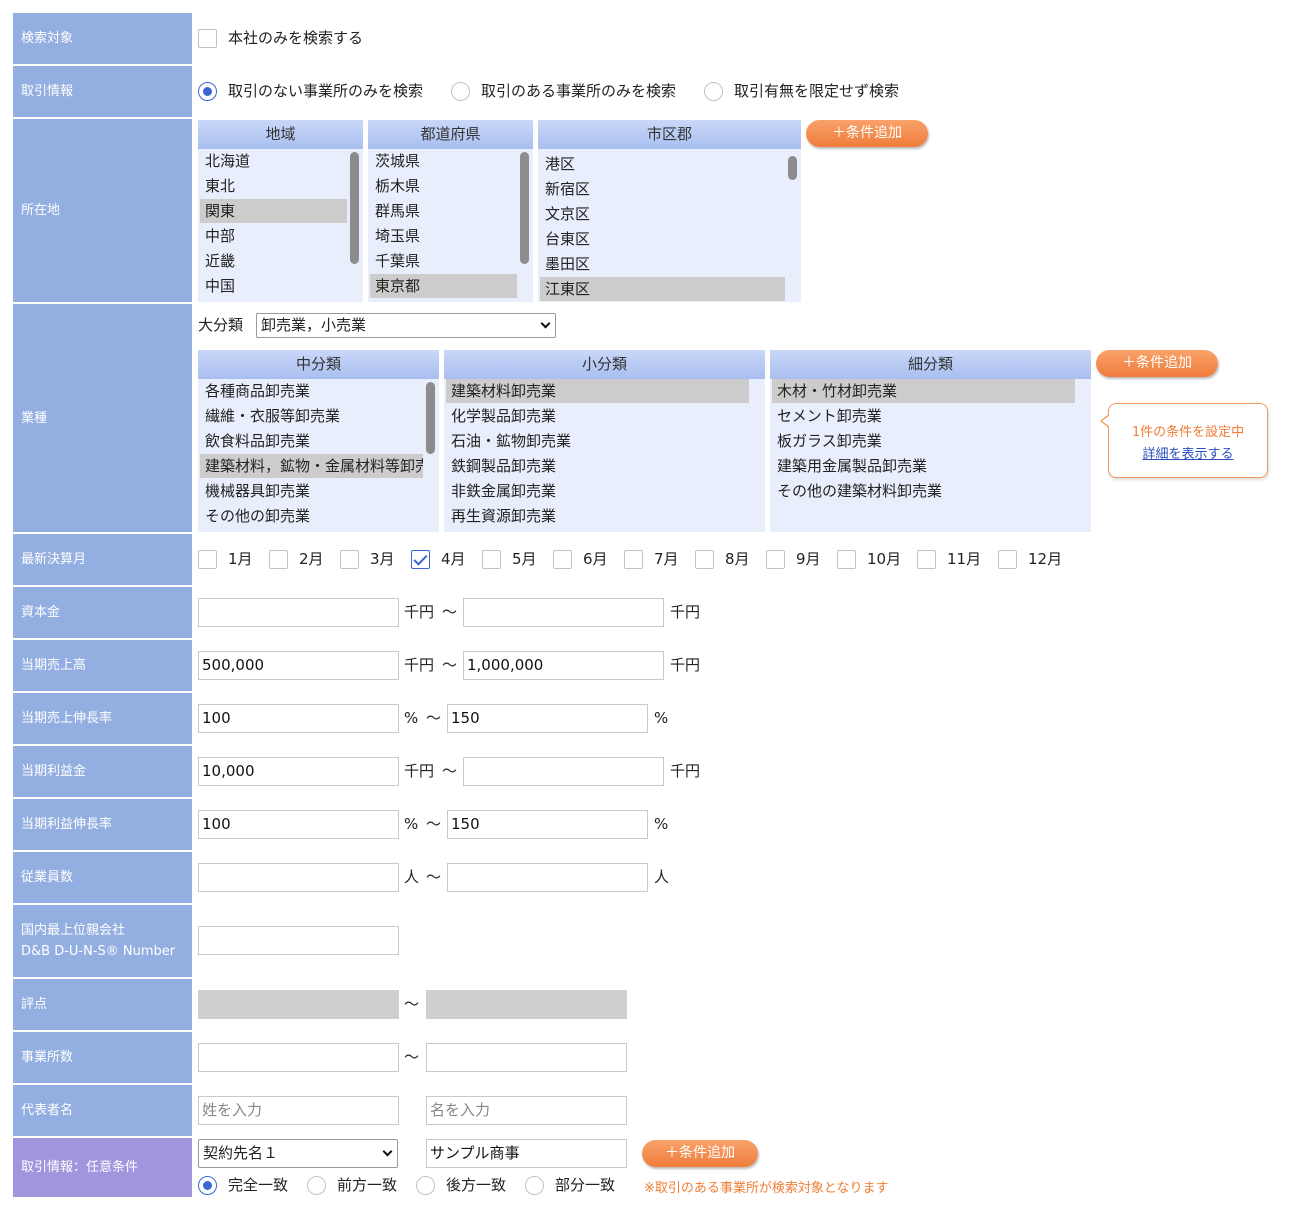 The width and height of the screenshot is (1301, 1211). I want to click on list-item: 非鉄金属卸売業, so click(597, 491).